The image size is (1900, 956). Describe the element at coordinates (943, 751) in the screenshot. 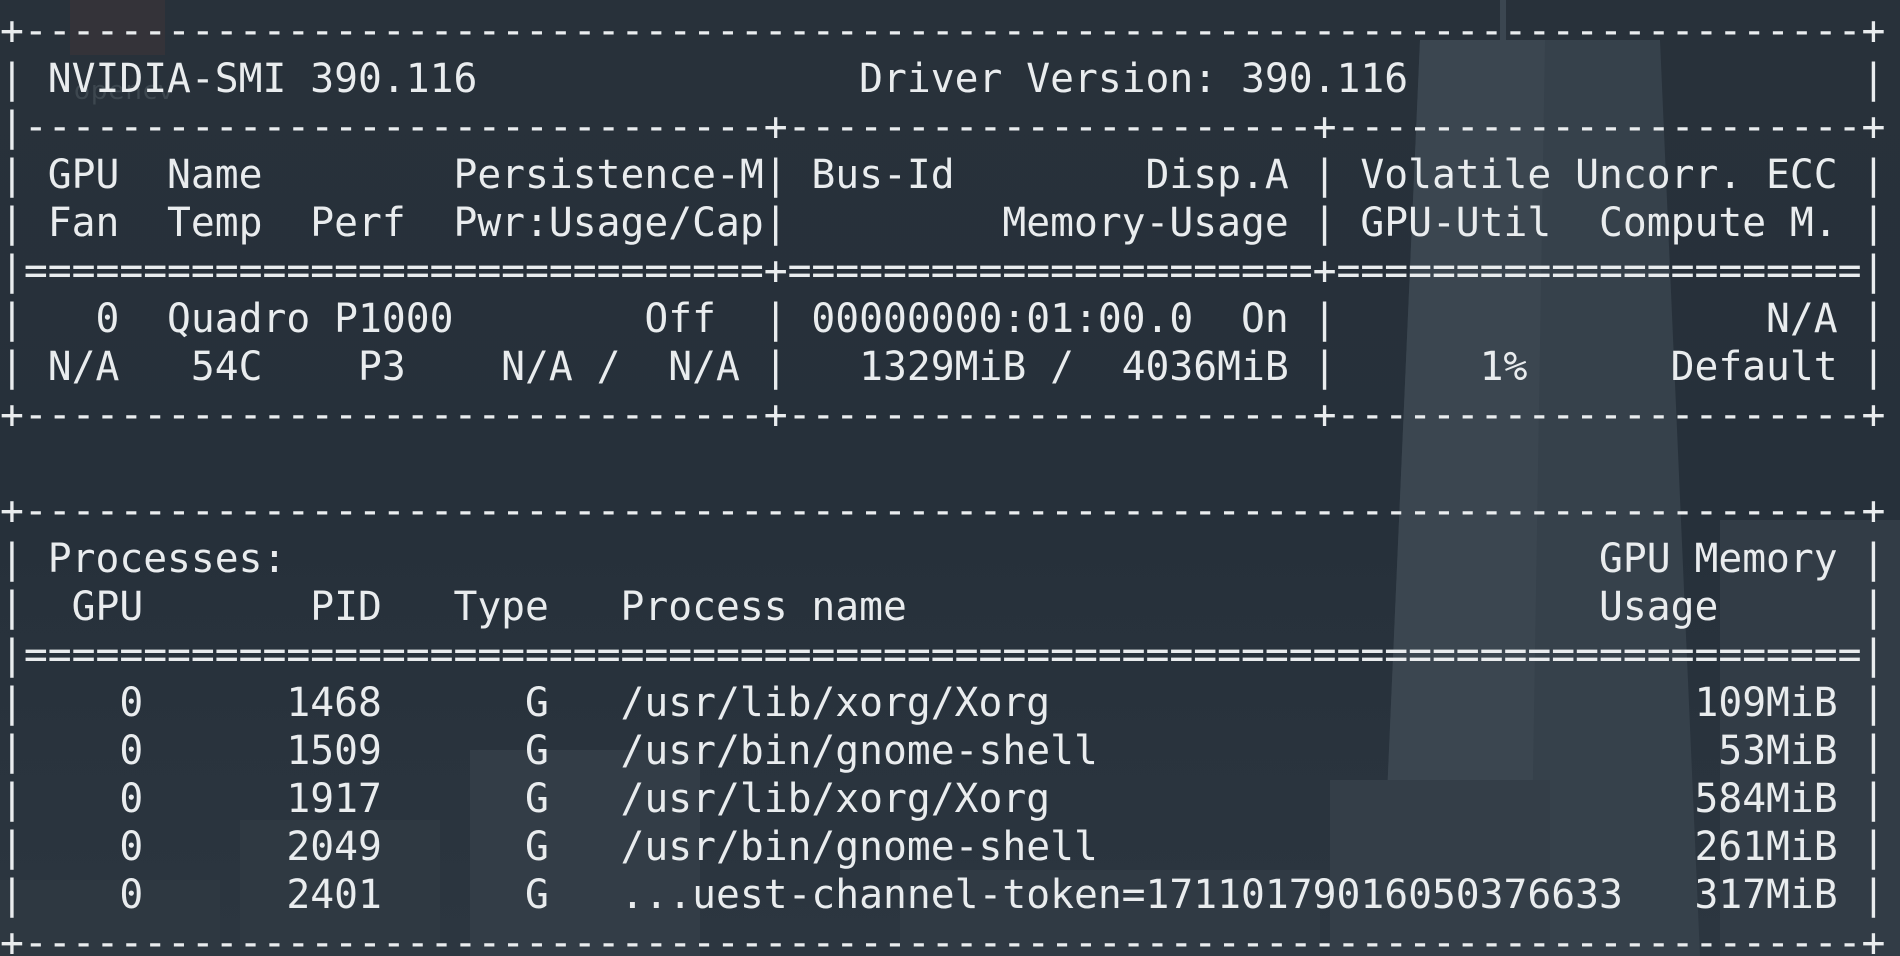

I see `process-row: | 0 1509 G /usr/bin/gnome-shell 53MiB |` at that location.